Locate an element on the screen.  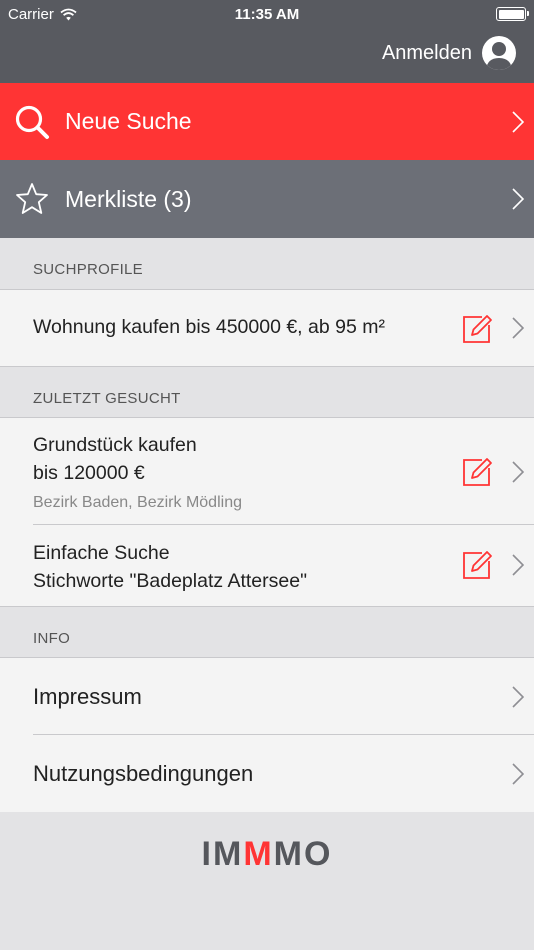
battery-icon is located at coordinates (512, 14).